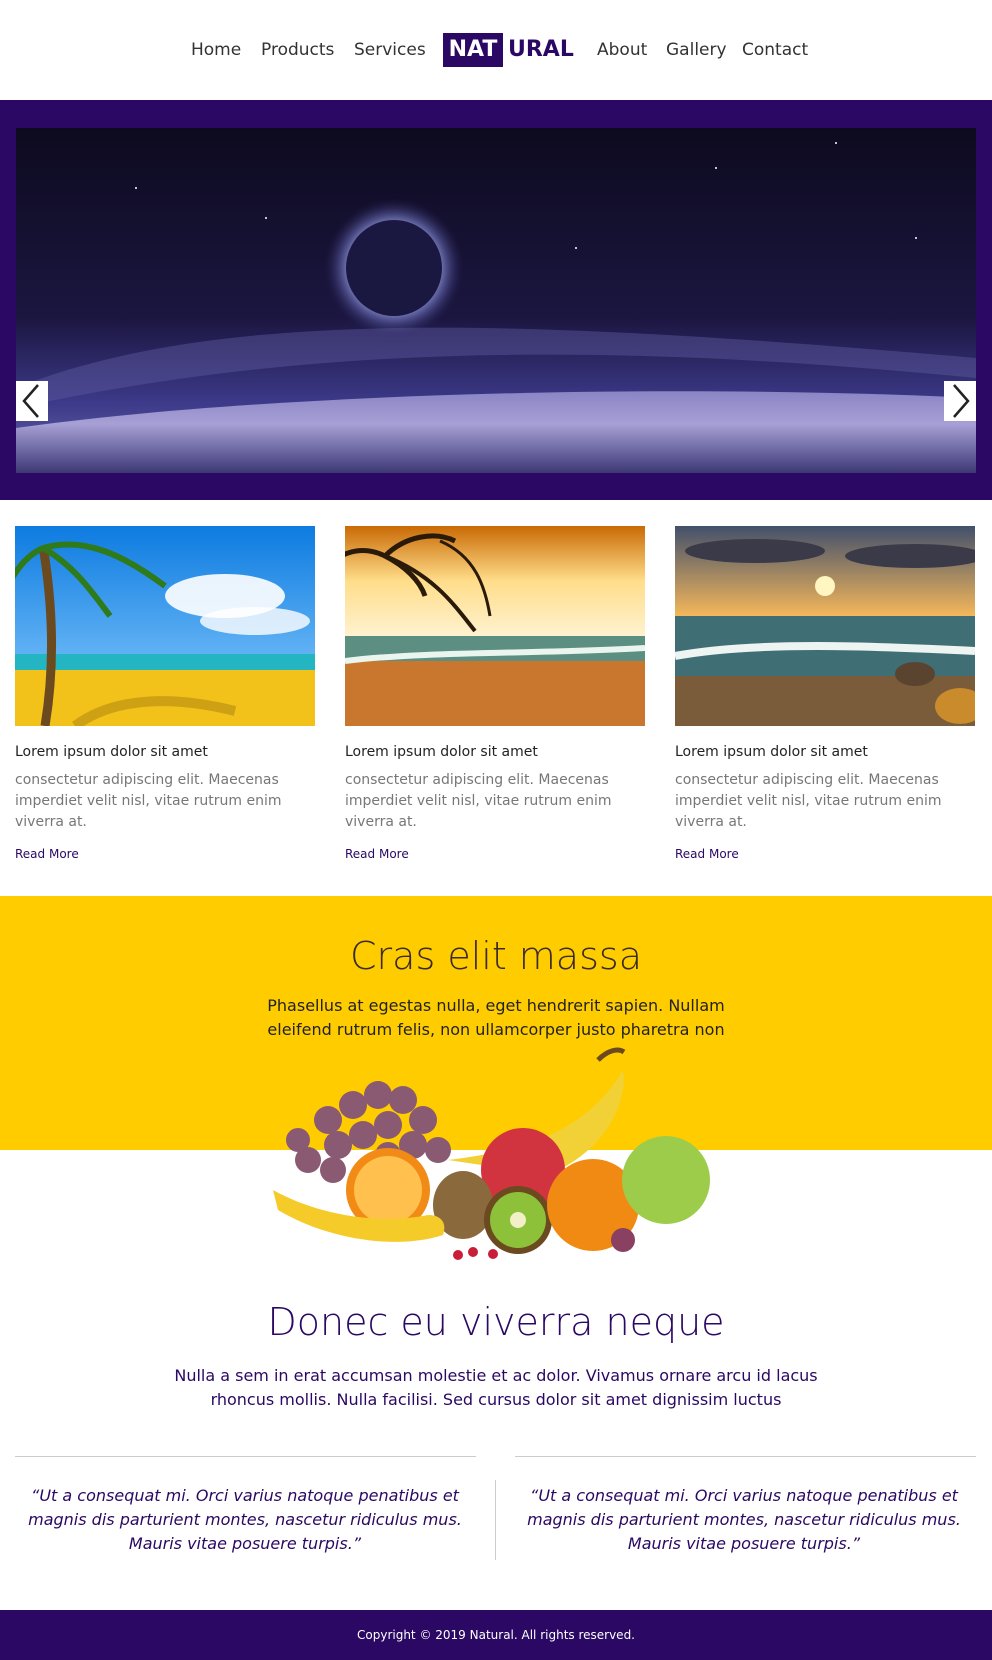  Describe the element at coordinates (696, 50) in the screenshot. I see `nav-gallery: Gallery` at that location.